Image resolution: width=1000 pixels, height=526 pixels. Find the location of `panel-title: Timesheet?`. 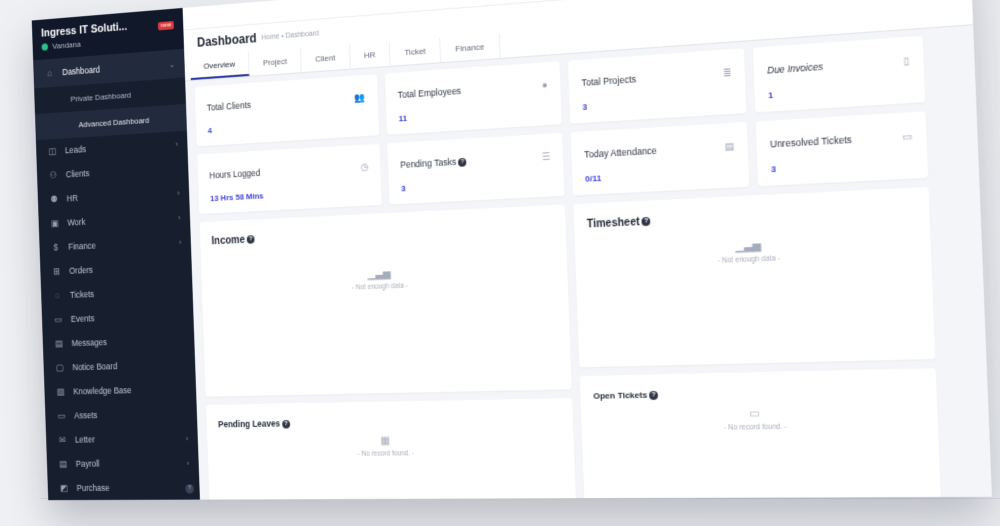

panel-title: Timesheet? is located at coordinates (619, 223).